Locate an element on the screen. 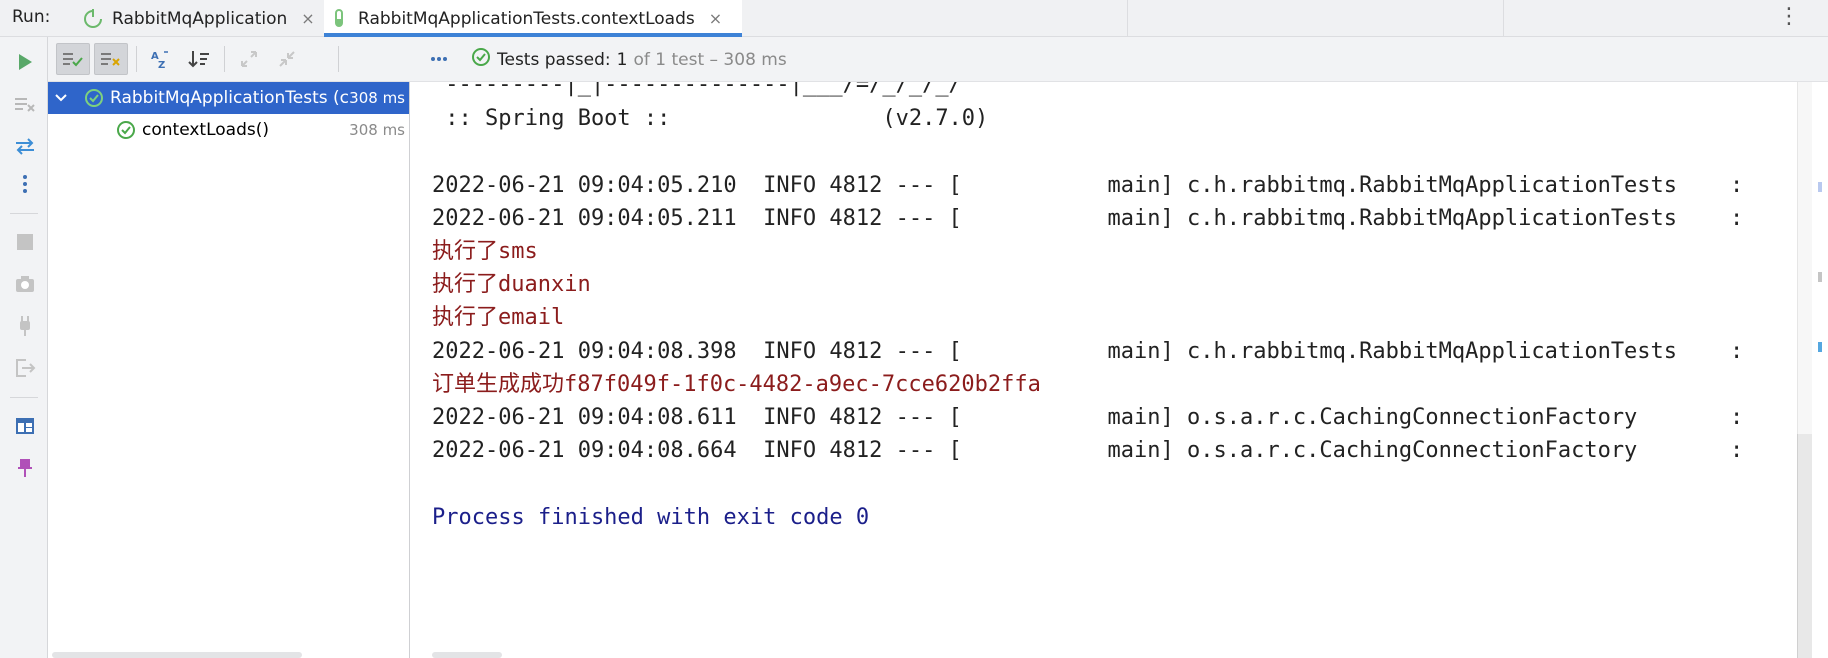 The height and width of the screenshot is (658, 1828). tab-rabbitmq-application: RabbitMqApplication × is located at coordinates (198, 18).